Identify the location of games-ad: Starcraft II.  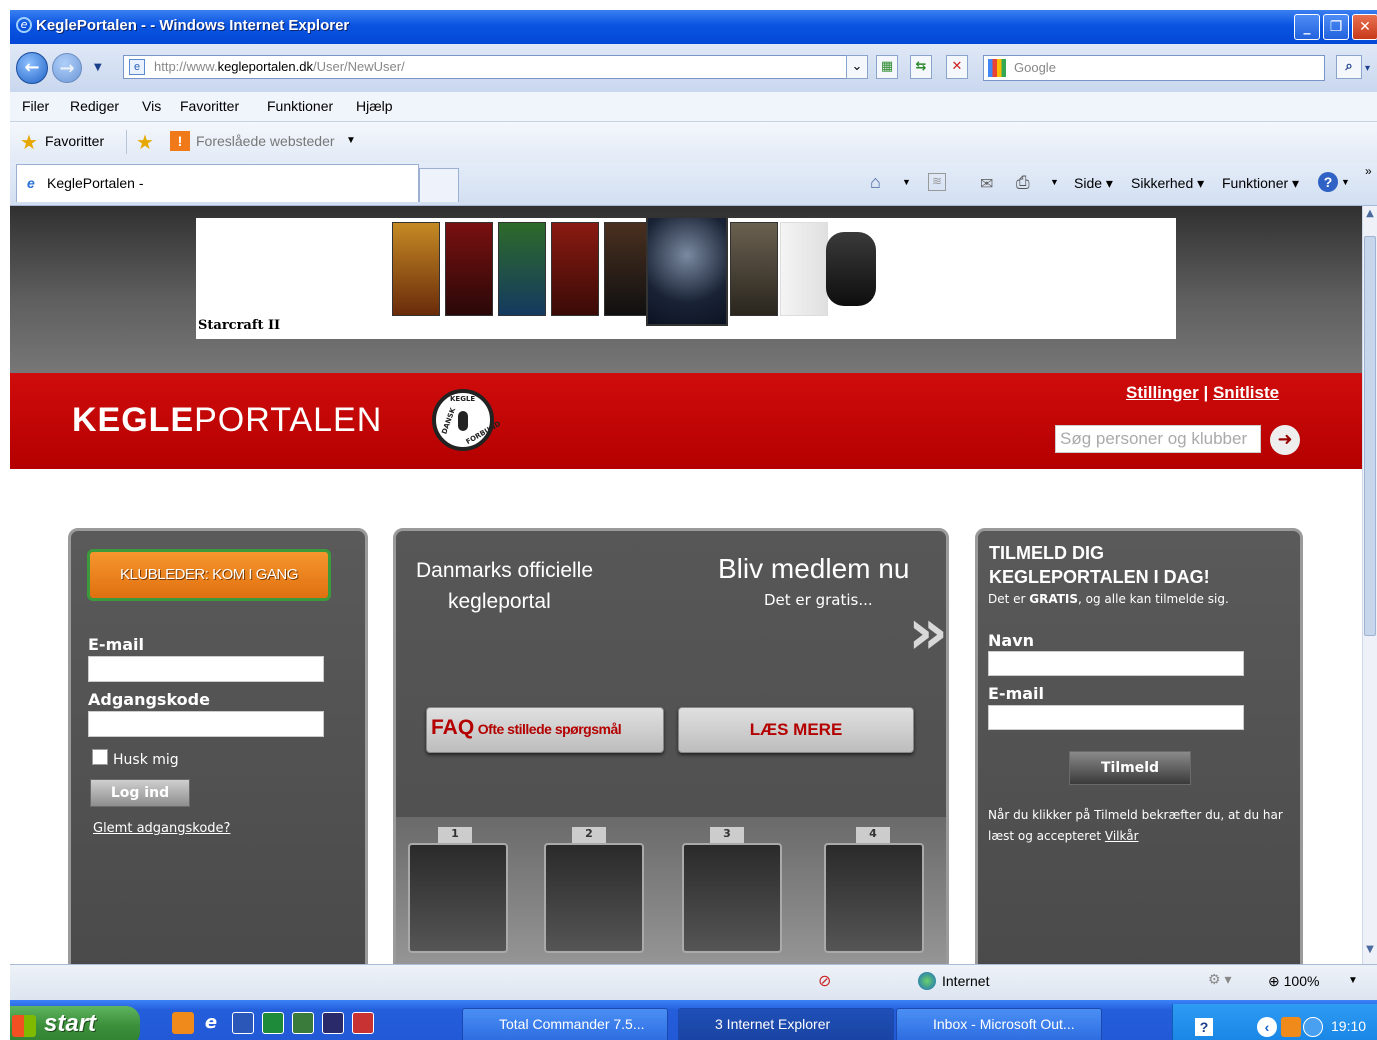
(686, 277).